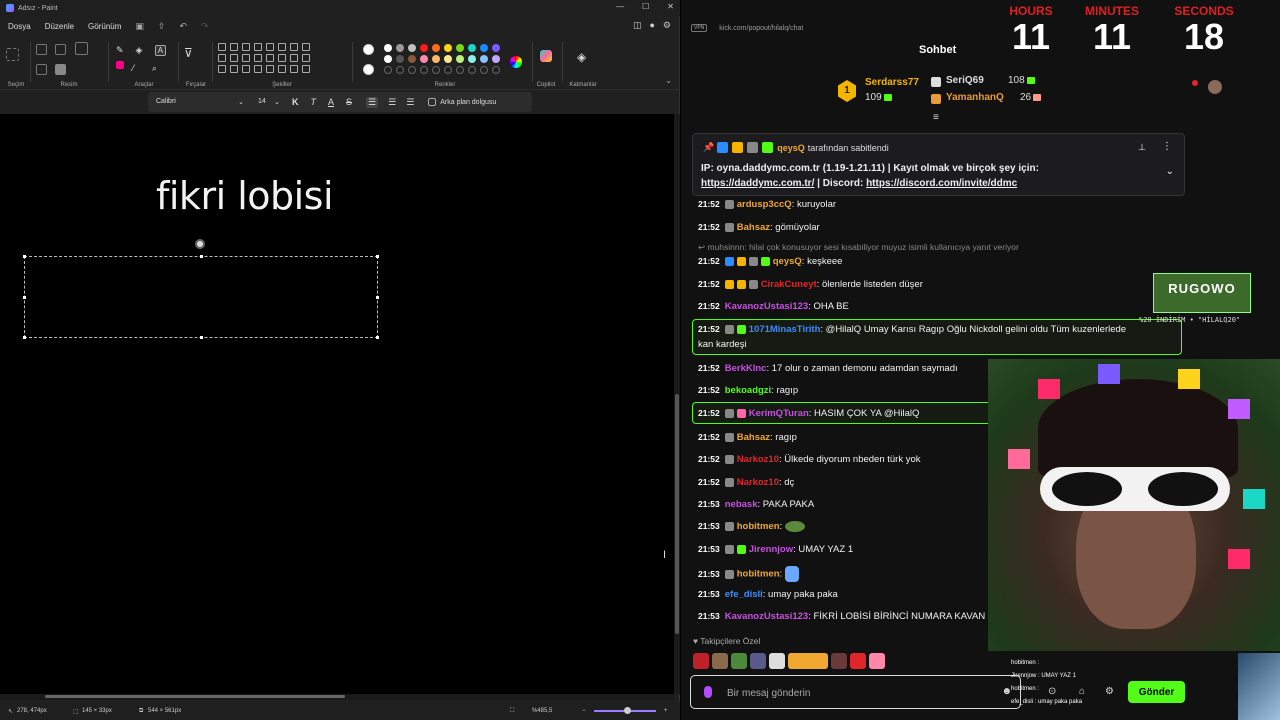 The width and height of the screenshot is (1280, 720). What do you see at coordinates (157, 68) in the screenshot?
I see `magnifier-icon: ⌕` at bounding box center [157, 68].